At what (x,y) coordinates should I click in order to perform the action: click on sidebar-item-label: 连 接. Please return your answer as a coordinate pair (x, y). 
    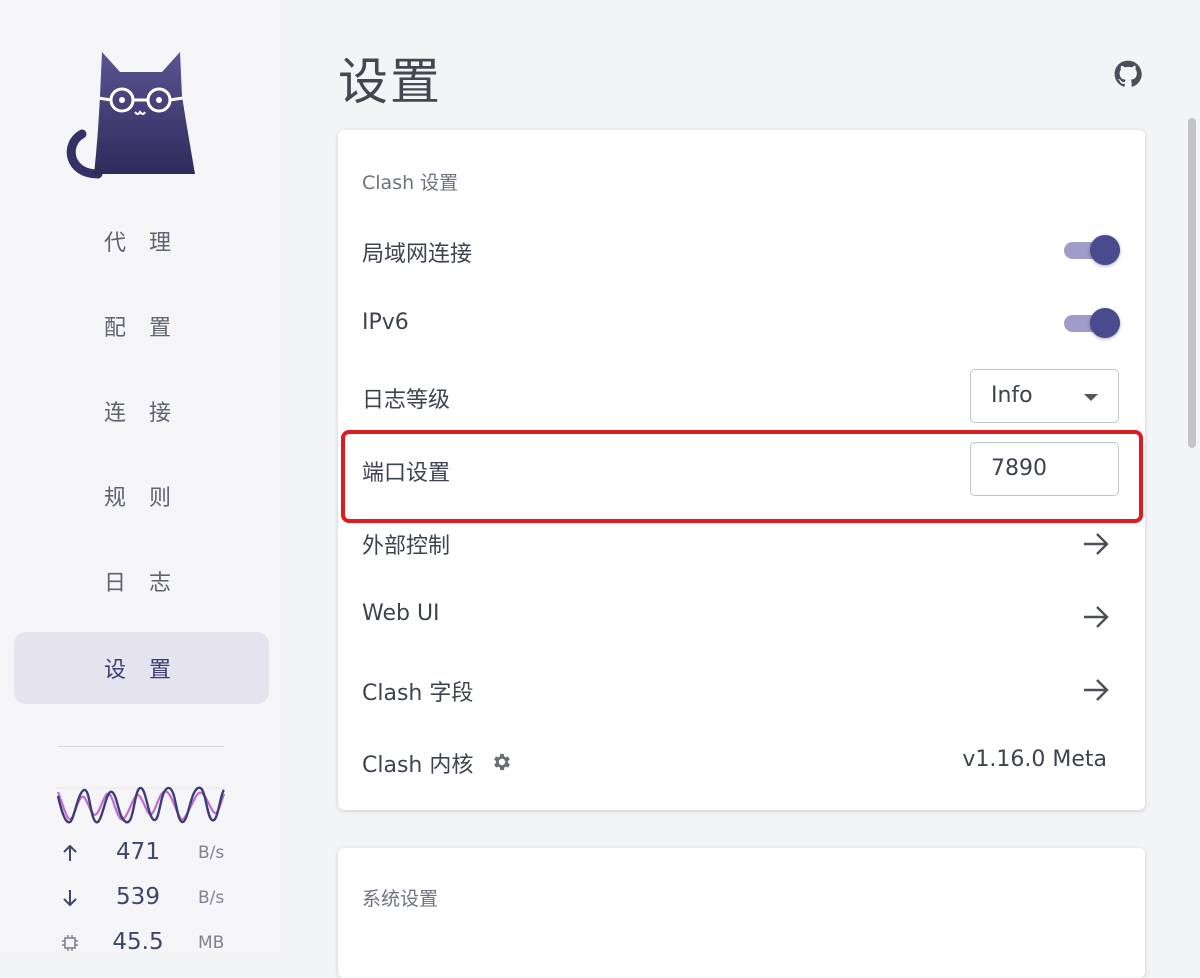
    Looking at the image, I should click on (141, 413).